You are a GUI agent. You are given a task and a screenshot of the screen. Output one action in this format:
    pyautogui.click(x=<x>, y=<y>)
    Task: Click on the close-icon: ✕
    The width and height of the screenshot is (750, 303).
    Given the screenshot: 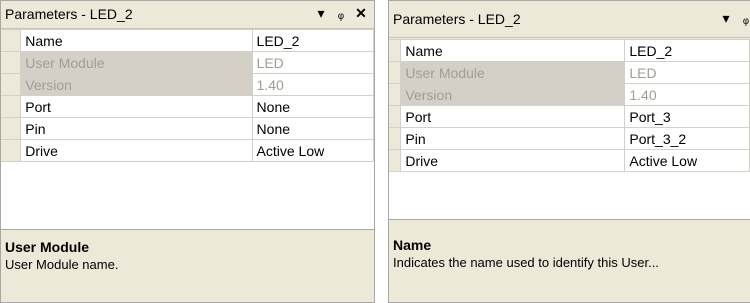 What is the action you would take?
    pyautogui.click(x=361, y=13)
    